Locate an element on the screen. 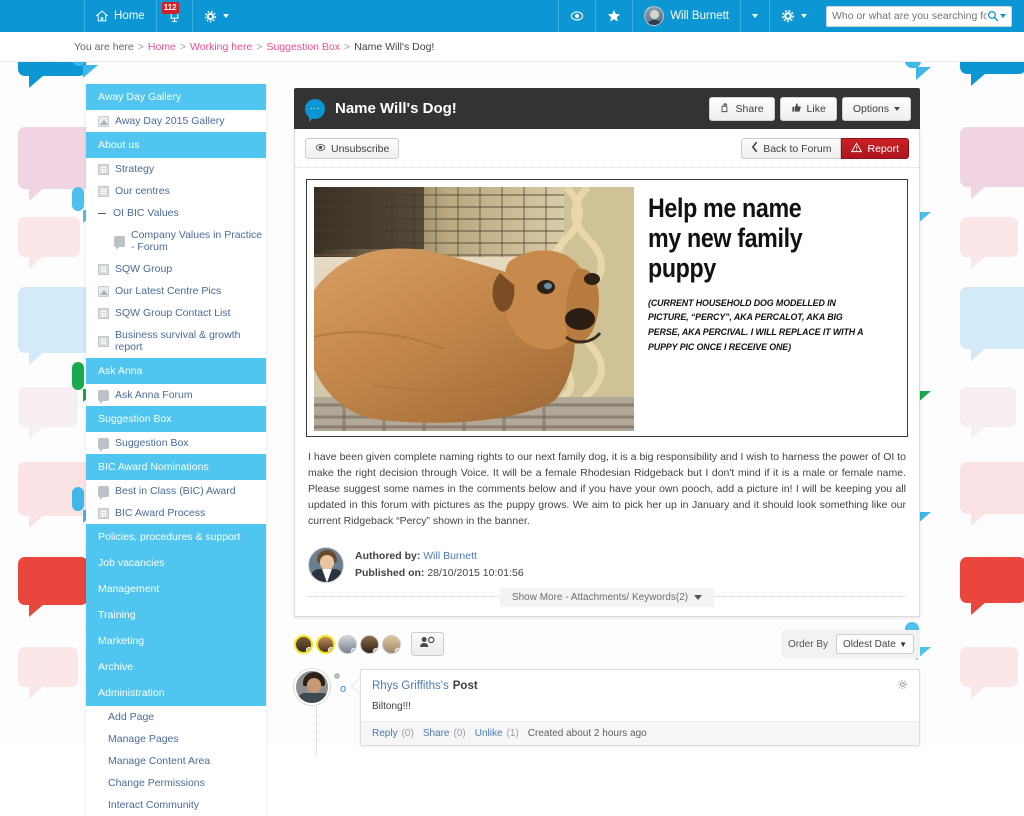  post-toolbar-right: Back to Forum Report is located at coordinates (825, 148).